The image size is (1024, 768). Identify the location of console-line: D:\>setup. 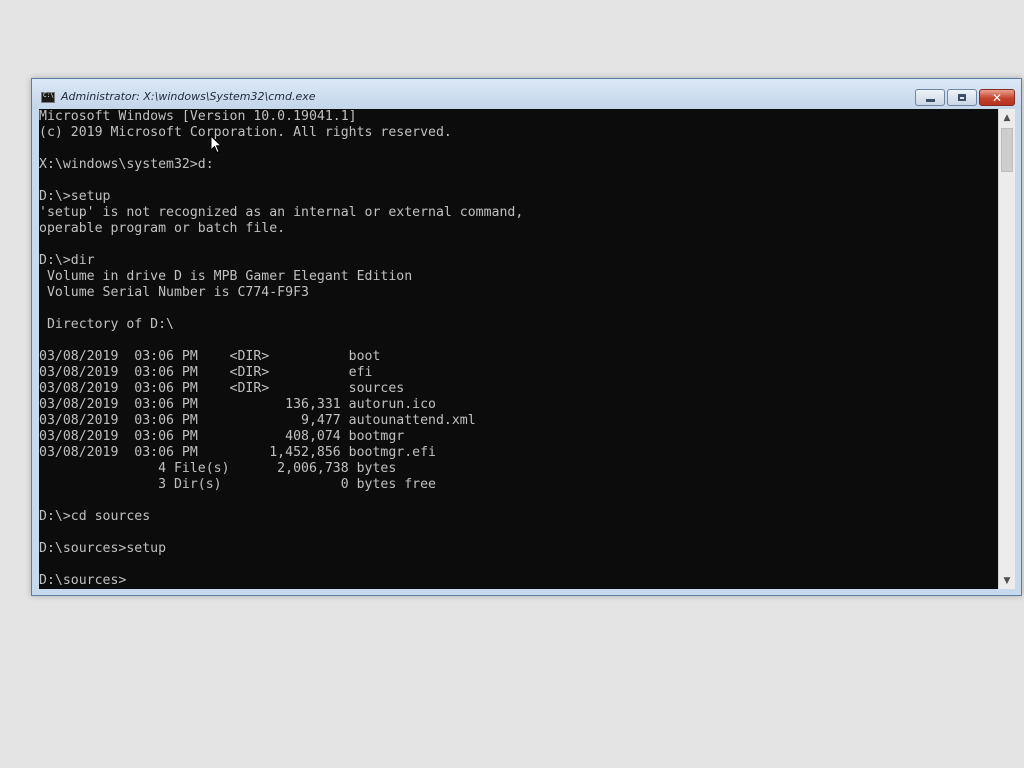
(75, 196).